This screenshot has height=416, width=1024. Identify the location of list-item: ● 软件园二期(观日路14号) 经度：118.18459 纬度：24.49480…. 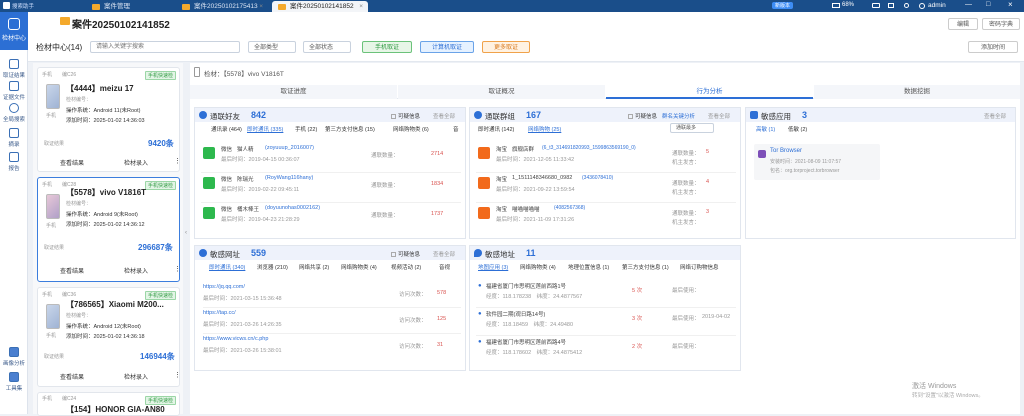
(606, 323).